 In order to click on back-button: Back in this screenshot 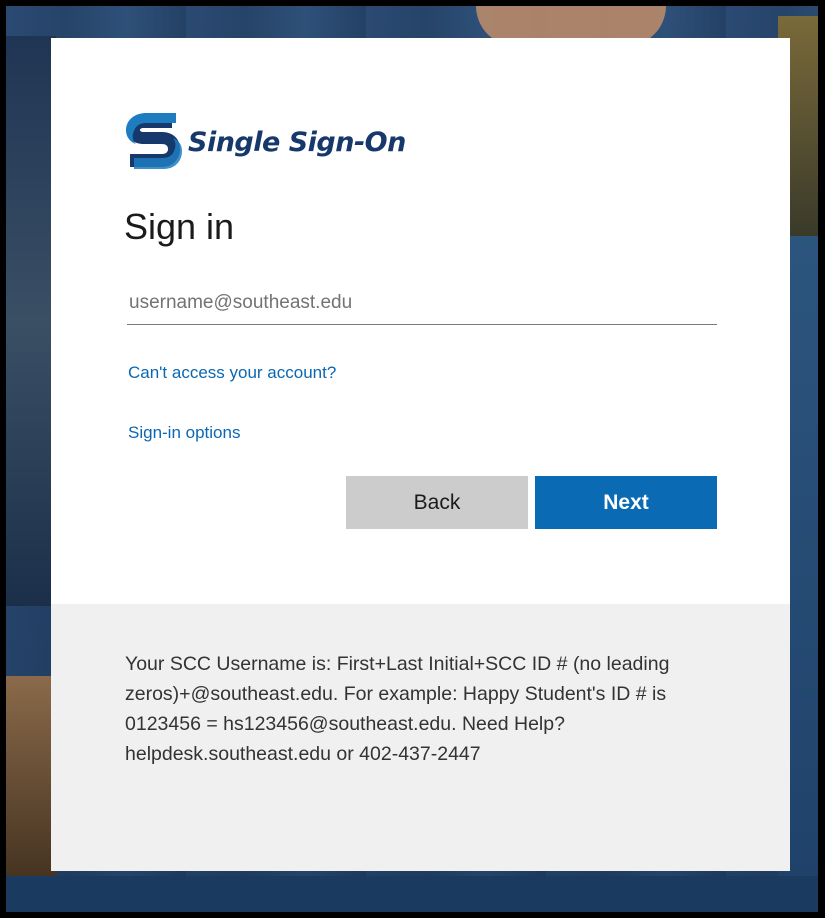, I will do `click(437, 502)`.